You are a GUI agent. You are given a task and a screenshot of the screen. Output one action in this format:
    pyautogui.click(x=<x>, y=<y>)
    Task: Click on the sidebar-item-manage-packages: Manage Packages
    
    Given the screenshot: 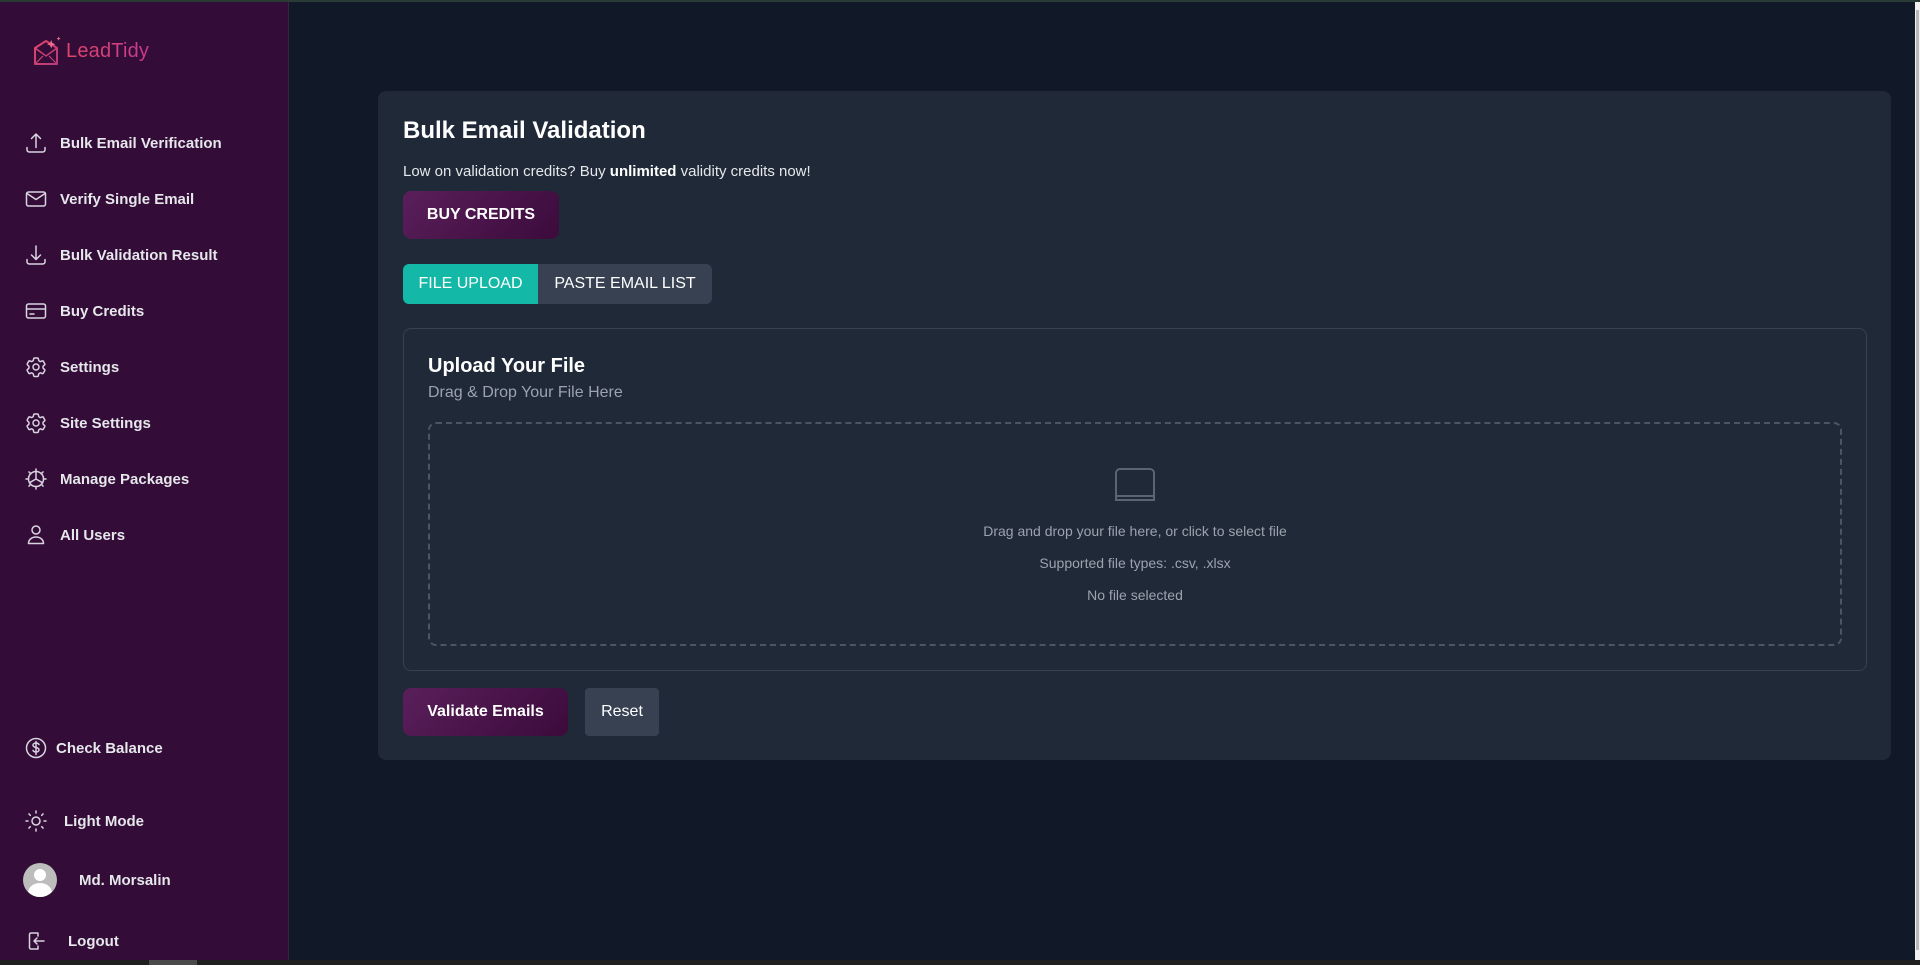 What is the action you would take?
    pyautogui.click(x=106, y=479)
    